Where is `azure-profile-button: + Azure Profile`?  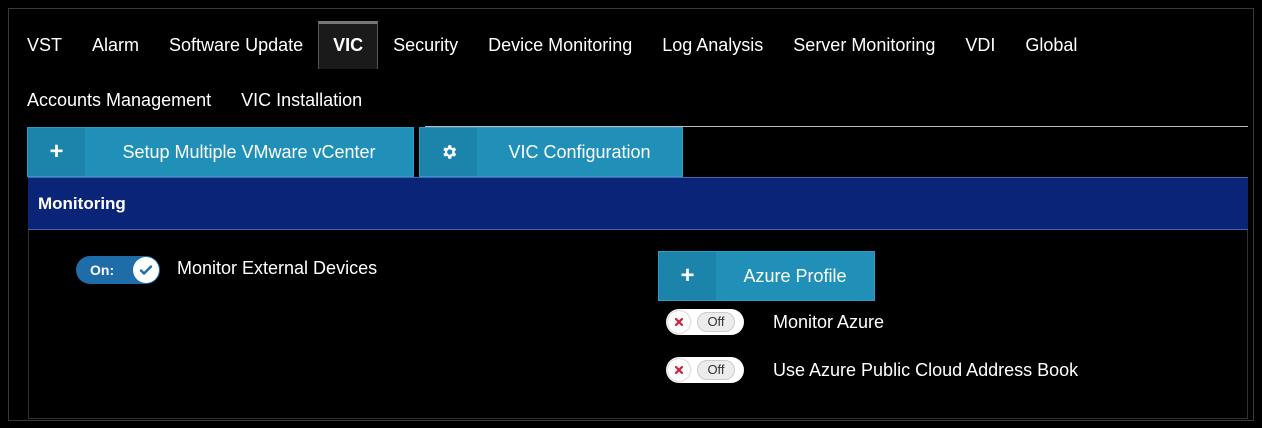 azure-profile-button: + Azure Profile is located at coordinates (766, 276).